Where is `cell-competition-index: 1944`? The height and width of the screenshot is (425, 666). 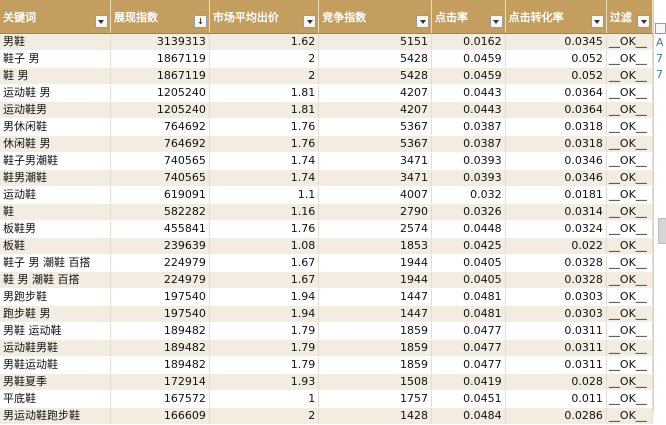 cell-competition-index: 1944 is located at coordinates (375, 280).